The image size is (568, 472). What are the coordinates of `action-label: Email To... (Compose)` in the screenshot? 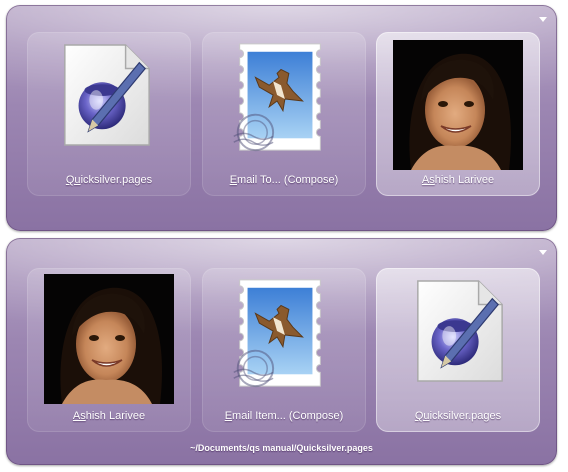 It's located at (284, 180).